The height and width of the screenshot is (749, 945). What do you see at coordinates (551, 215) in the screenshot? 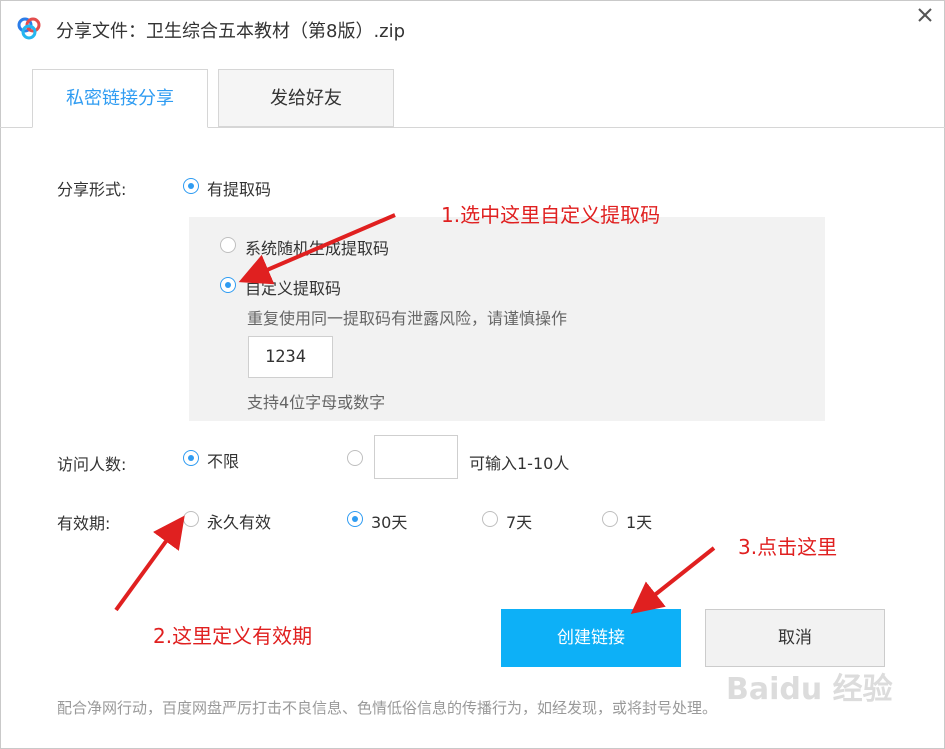
I see `annotation-step1: 1.选中这里自定义提取码` at bounding box center [551, 215].